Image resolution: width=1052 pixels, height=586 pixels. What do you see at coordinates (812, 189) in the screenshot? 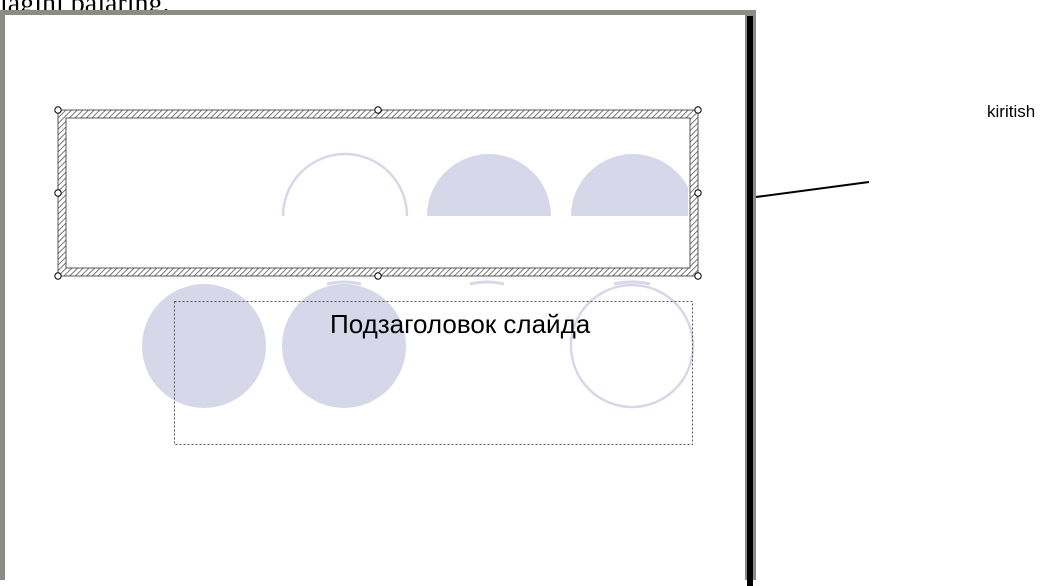
I see `callout-line` at bounding box center [812, 189].